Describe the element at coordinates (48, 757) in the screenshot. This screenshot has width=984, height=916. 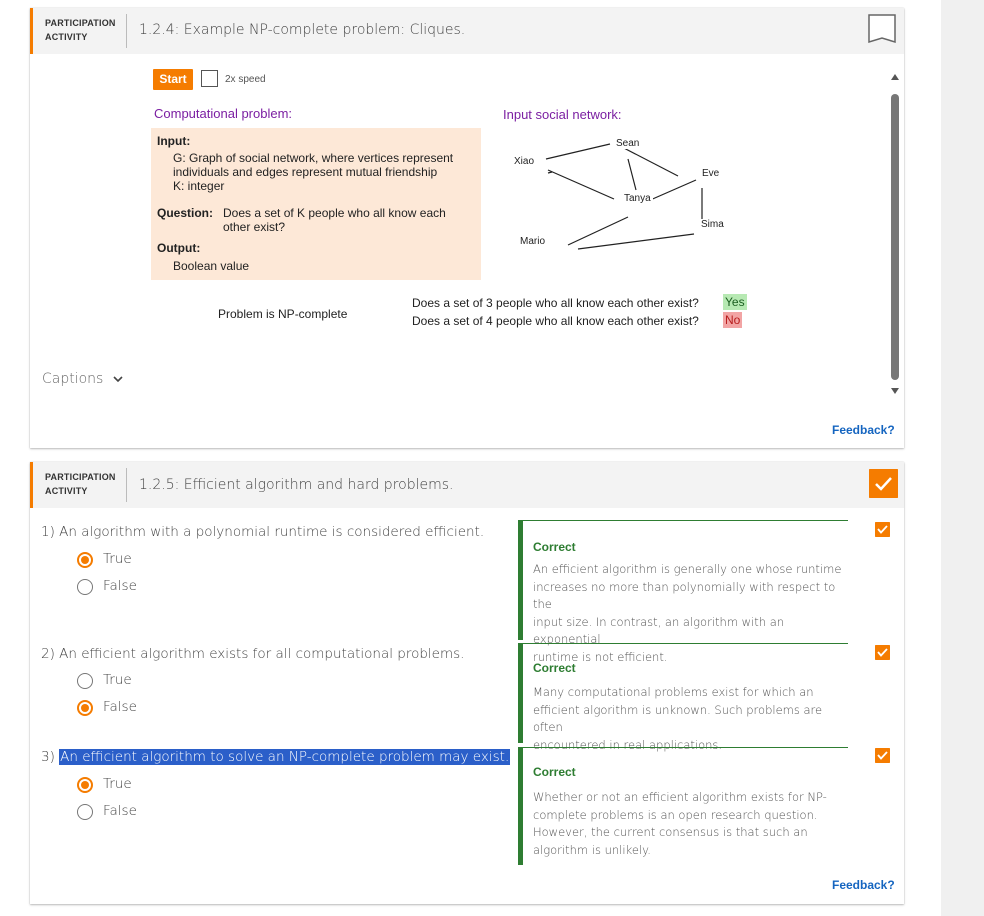
I see `question-number: 3)` at that location.